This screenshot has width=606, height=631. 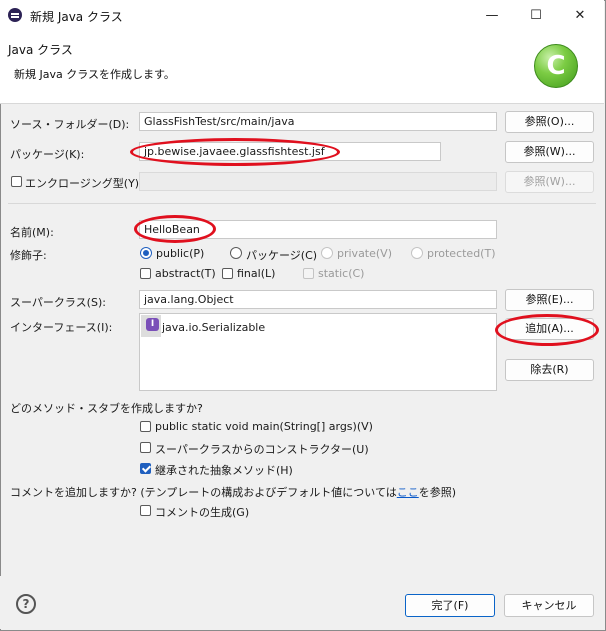 I want to click on modifiers-label: 修飾子:, so click(x=28, y=255).